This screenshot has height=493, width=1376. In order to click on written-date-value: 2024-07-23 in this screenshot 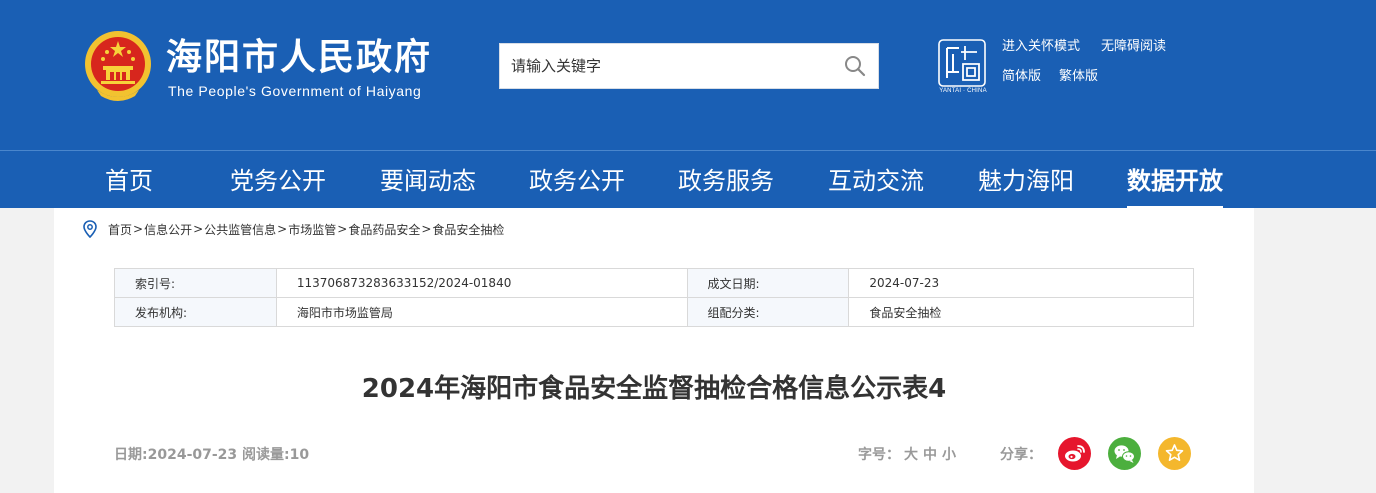, I will do `click(1021, 283)`.